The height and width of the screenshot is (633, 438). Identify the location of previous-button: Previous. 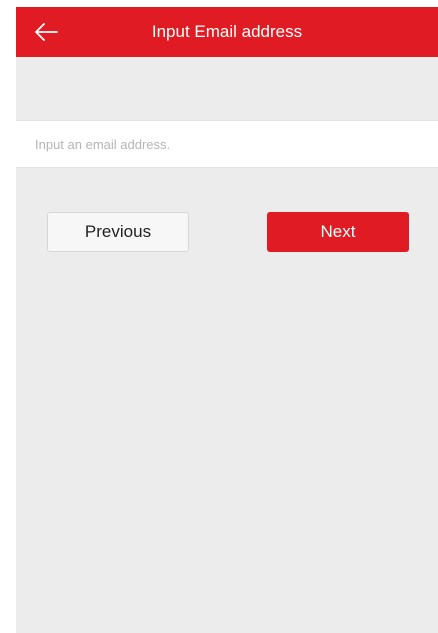
(118, 232).